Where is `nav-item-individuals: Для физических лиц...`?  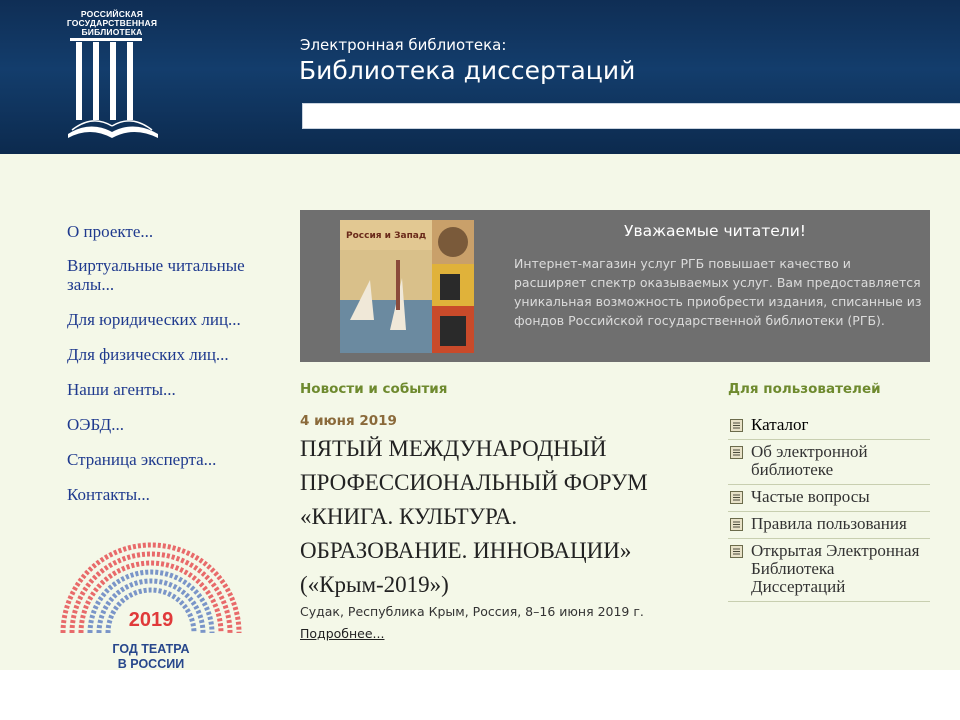
nav-item-individuals: Для физических лиц... is located at coordinates (174, 354).